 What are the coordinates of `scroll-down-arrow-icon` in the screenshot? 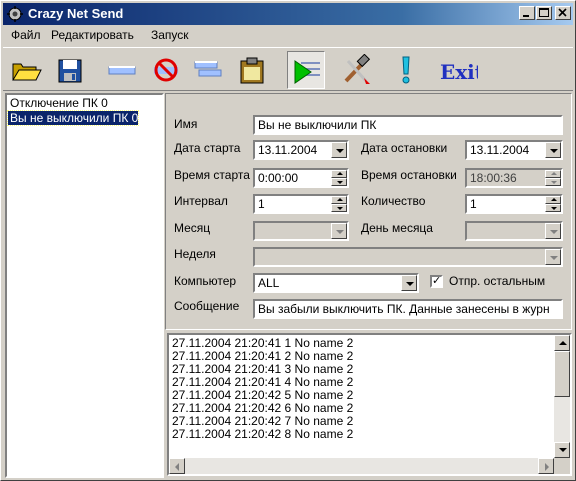 It's located at (562, 450).